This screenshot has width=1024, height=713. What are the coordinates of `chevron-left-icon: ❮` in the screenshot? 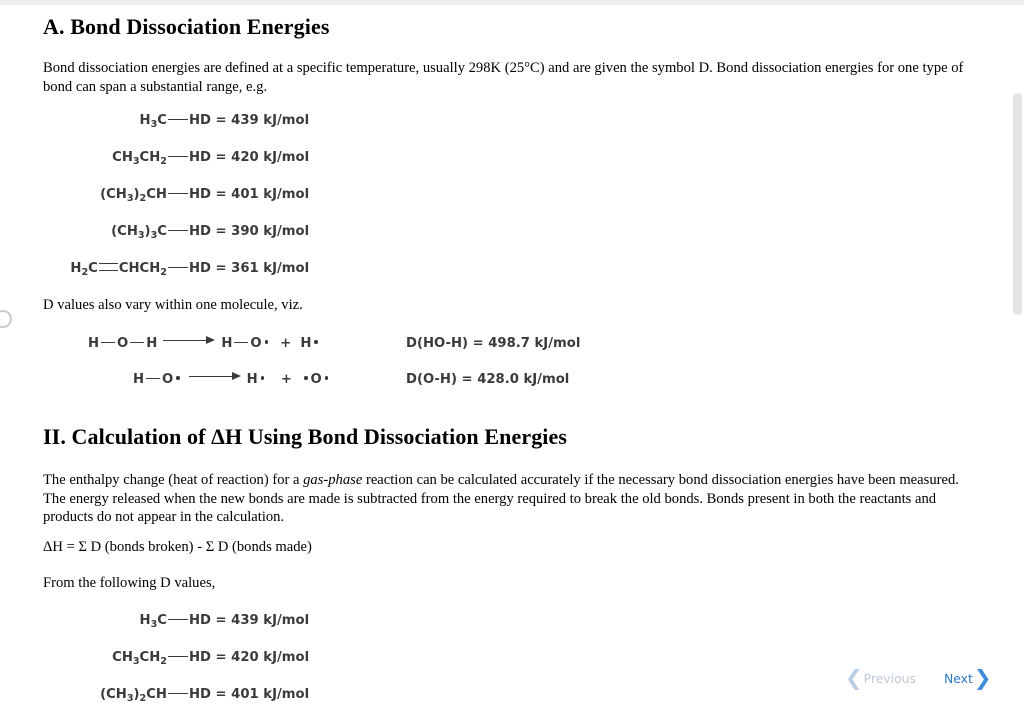 It's located at (854, 678).